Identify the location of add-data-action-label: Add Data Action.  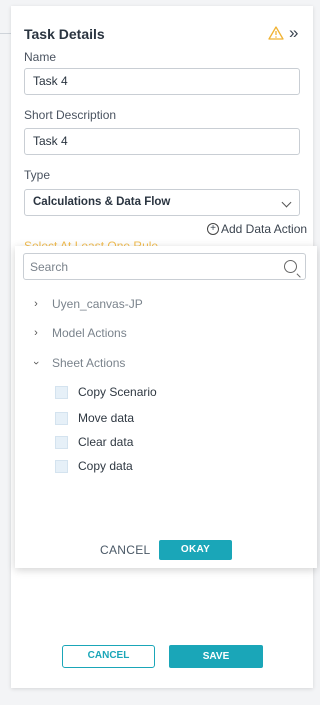
(264, 229).